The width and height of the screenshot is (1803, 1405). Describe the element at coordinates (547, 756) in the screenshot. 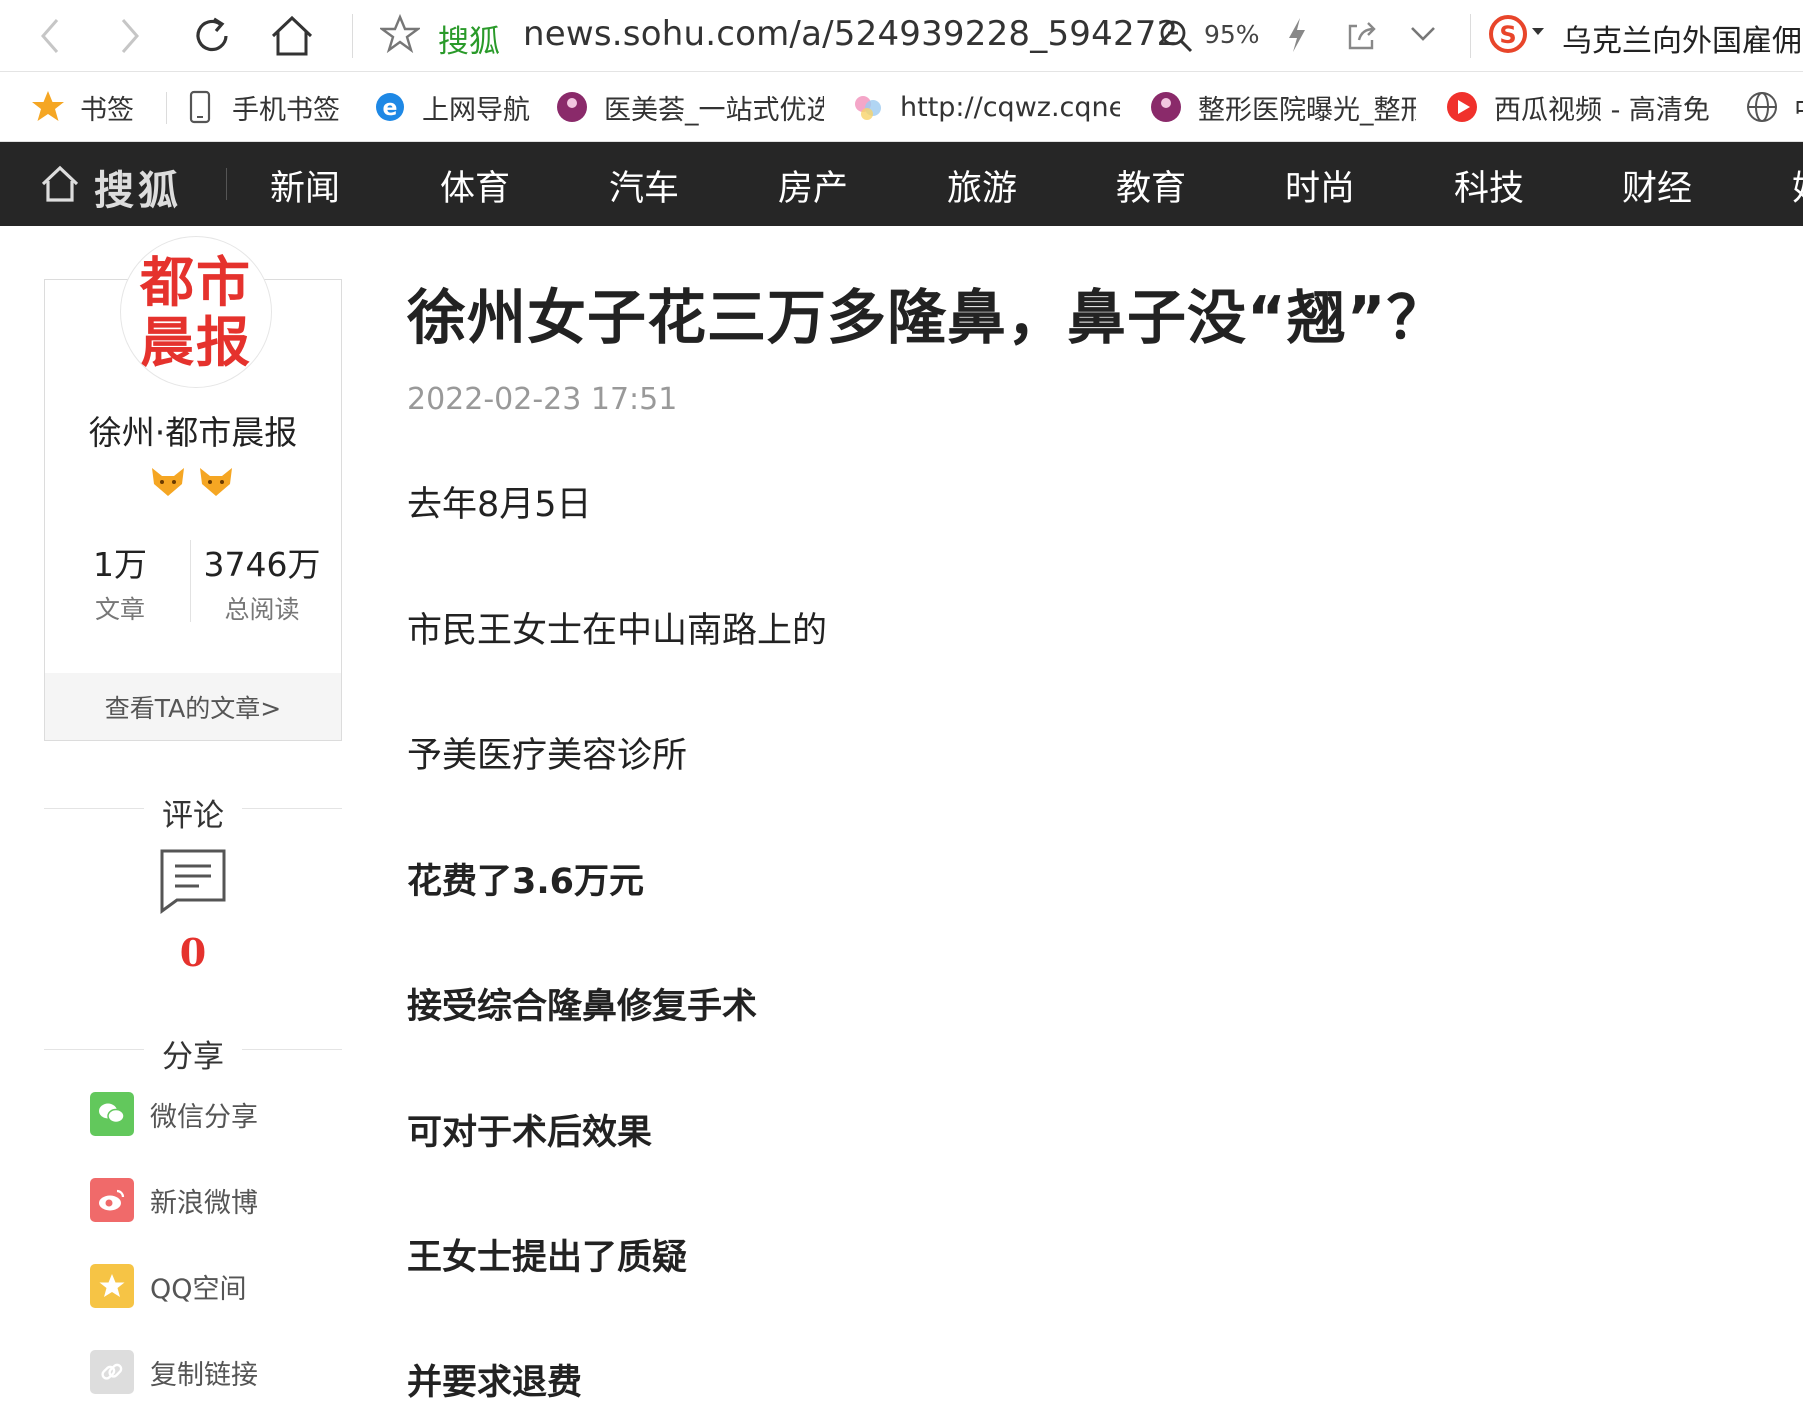

I see `article-paragraph: 予美医疗美容诊所` at that location.